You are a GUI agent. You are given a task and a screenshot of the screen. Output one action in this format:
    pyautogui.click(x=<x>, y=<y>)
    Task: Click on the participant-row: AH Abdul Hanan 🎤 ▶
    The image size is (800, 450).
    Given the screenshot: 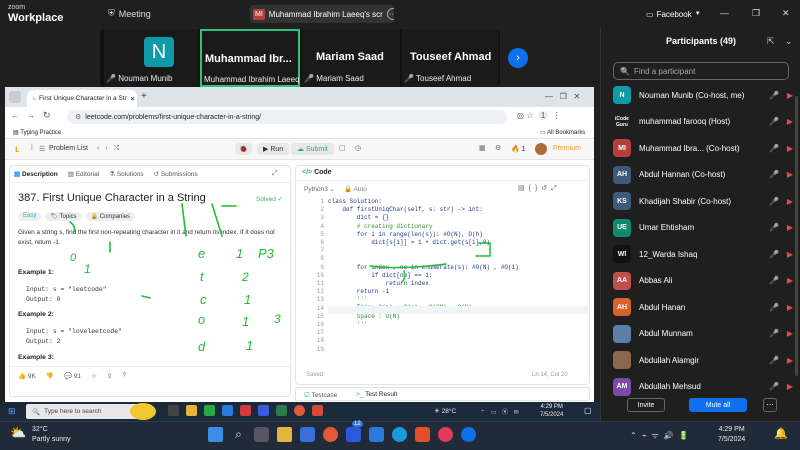 What is the action you would take?
    pyautogui.click(x=700, y=307)
    